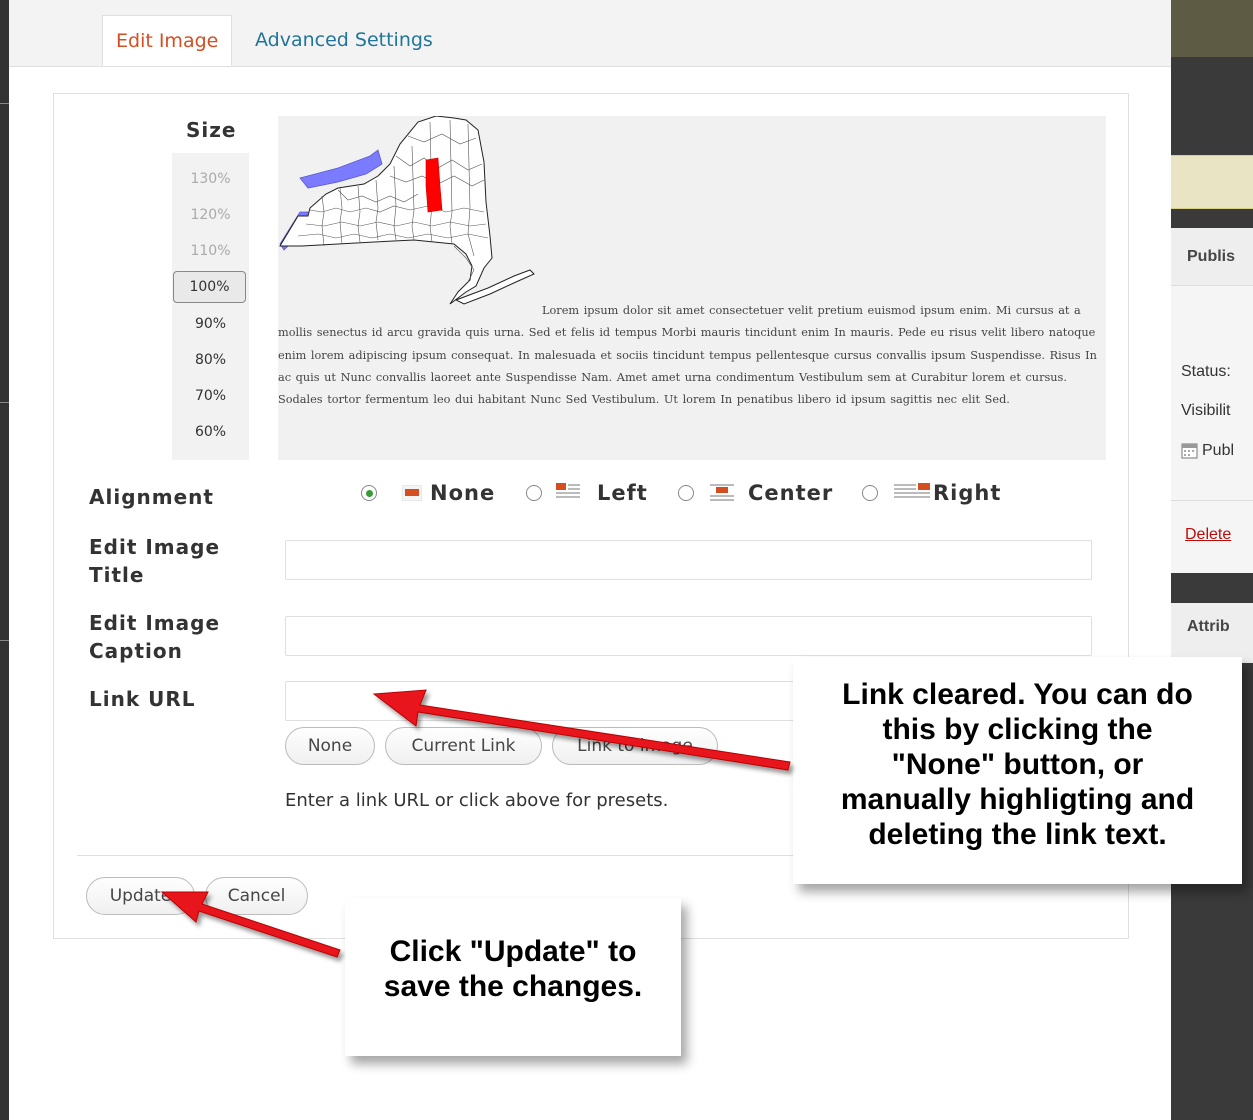  What do you see at coordinates (250, 924) in the screenshot?
I see `arrow-to-update-button` at bounding box center [250, 924].